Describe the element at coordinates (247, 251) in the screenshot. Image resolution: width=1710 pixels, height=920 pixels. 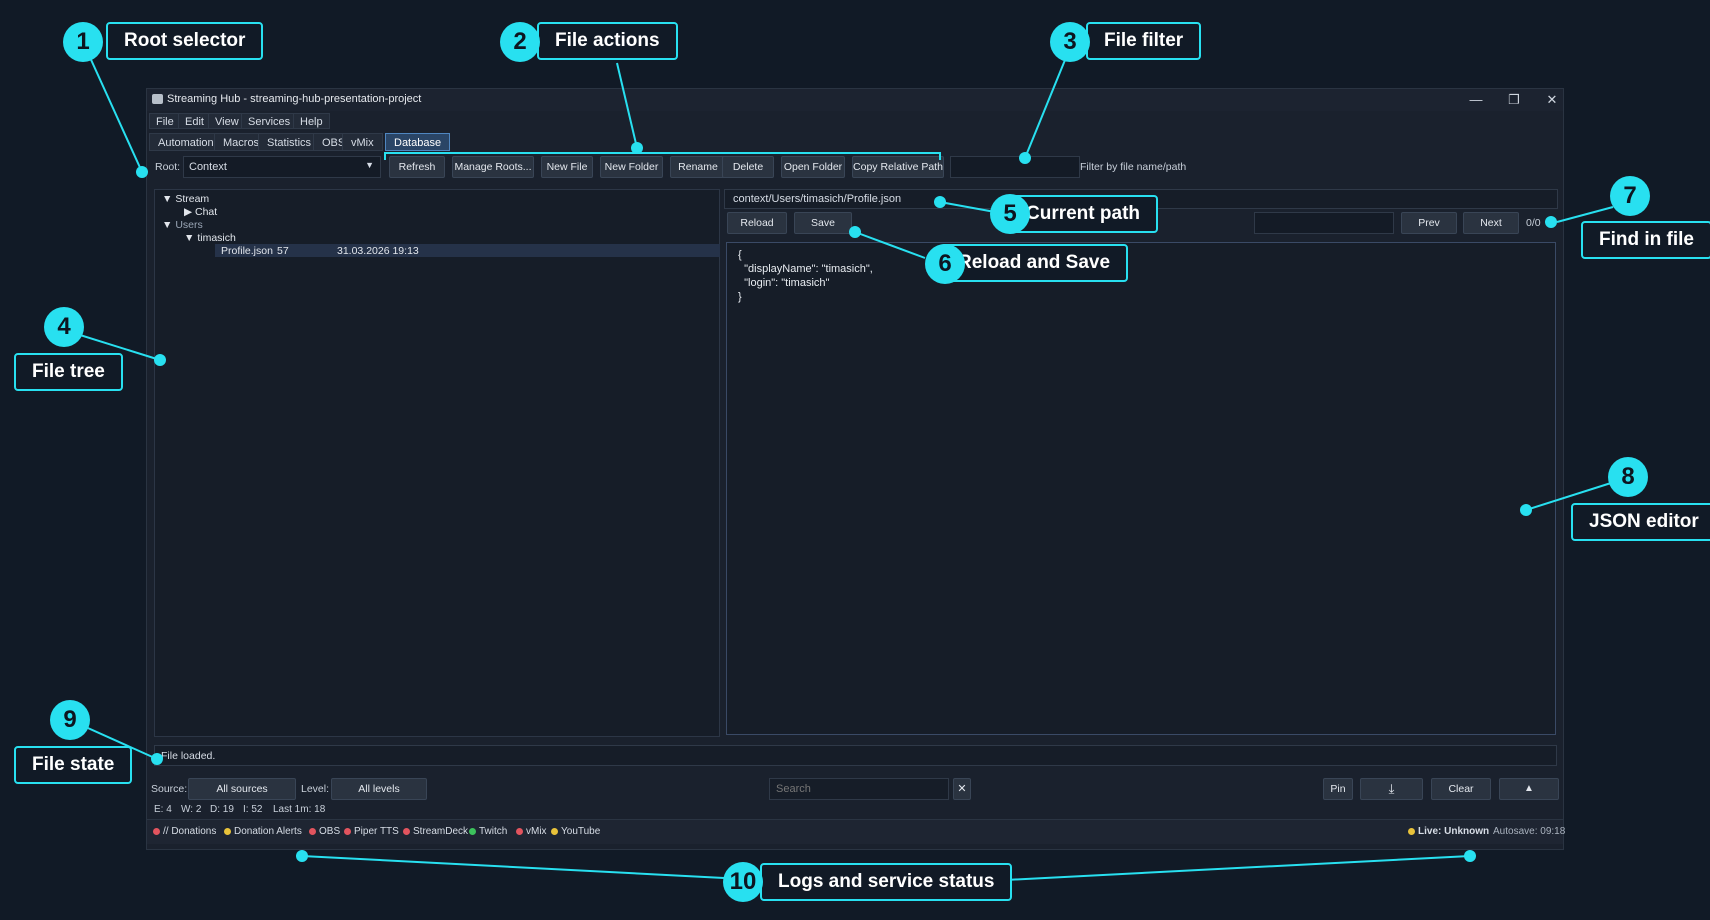
I see `tree-item-label: Profile.json` at that location.